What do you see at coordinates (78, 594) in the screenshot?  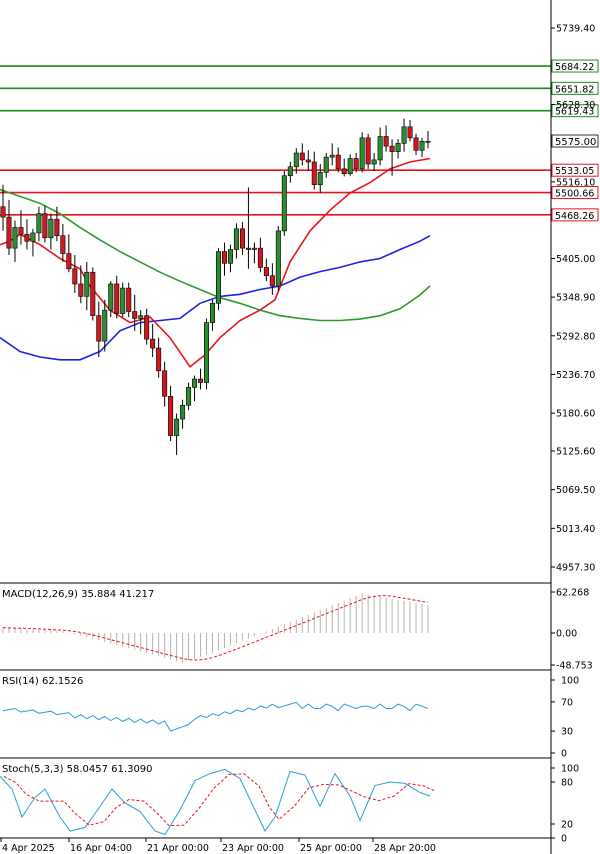 I see `macd-title: MACD(12,26,9) 35.884 41.217` at bounding box center [78, 594].